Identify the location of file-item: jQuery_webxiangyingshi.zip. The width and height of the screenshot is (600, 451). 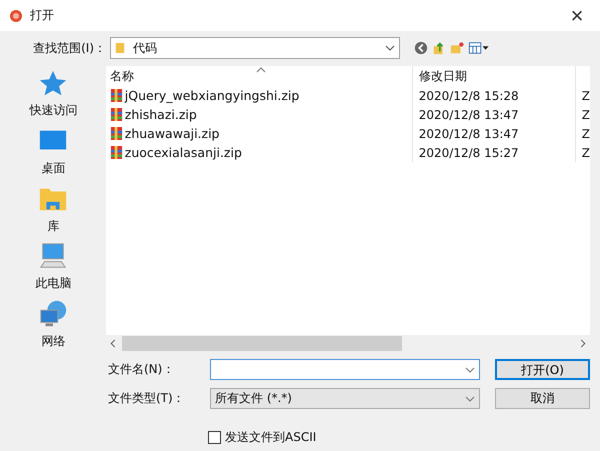
(259, 95).